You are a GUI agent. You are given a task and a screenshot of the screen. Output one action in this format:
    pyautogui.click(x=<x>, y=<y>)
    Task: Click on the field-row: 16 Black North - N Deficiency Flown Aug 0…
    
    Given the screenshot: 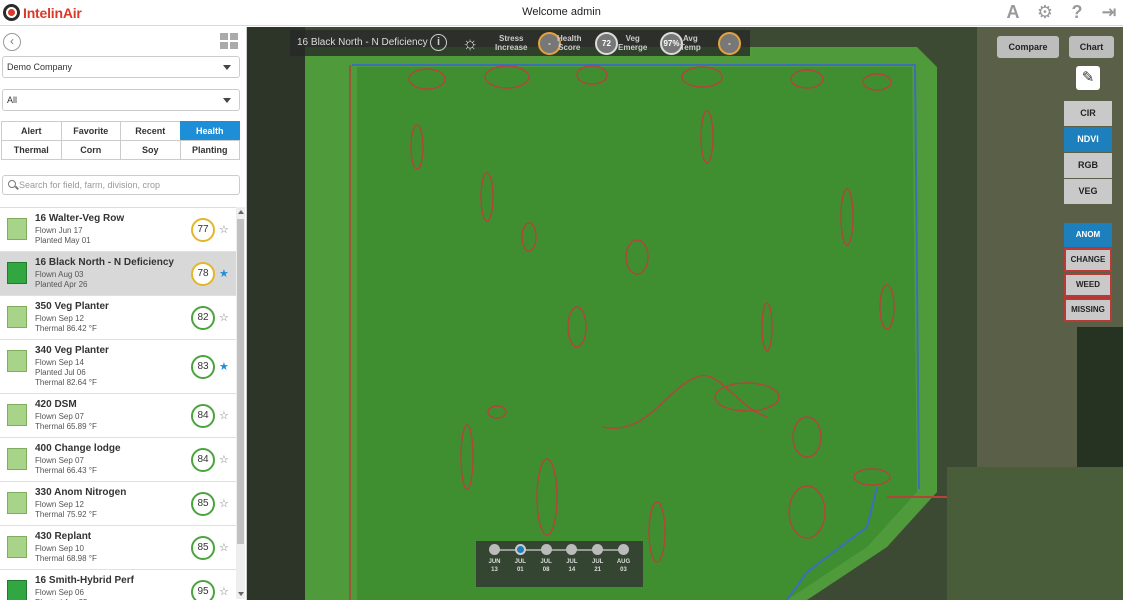 What is the action you would take?
    pyautogui.click(x=118, y=274)
    